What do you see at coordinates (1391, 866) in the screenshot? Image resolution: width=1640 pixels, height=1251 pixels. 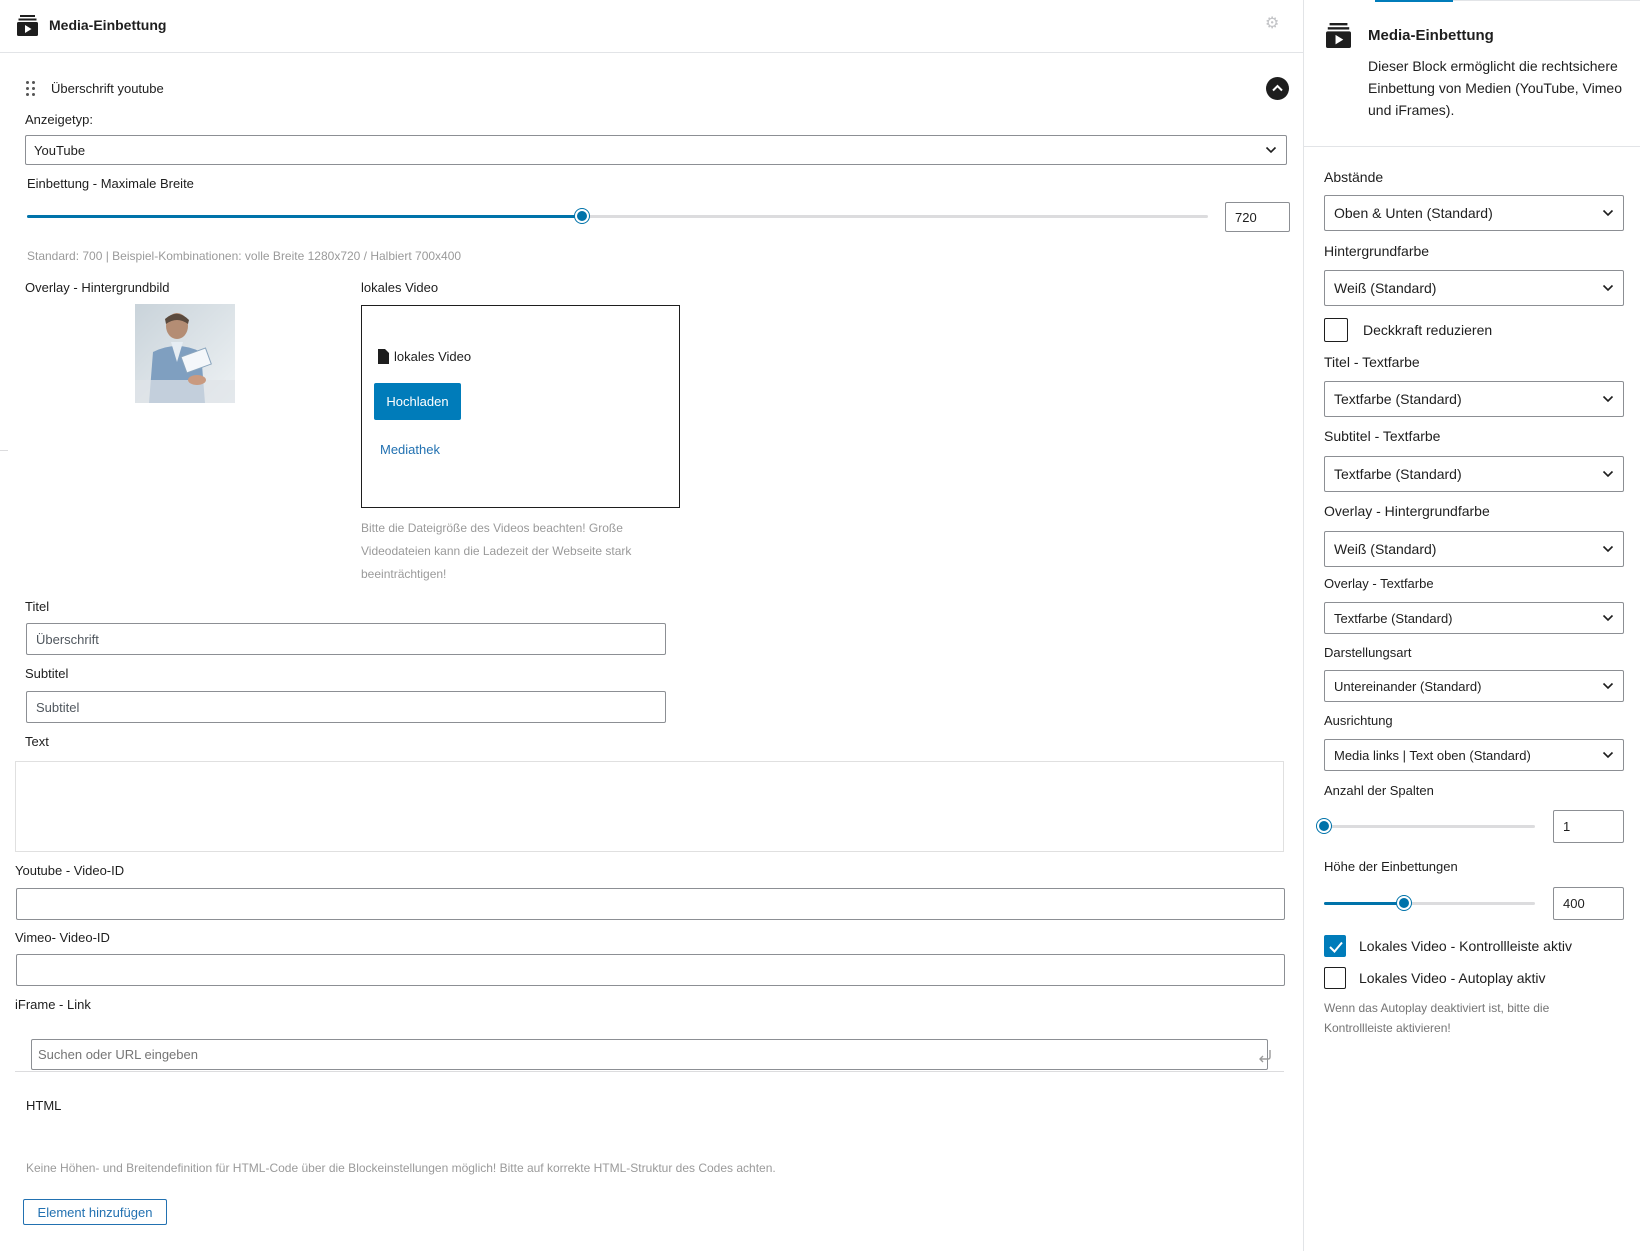 I see `embed-height-label: Höhe der Einbettungen` at bounding box center [1391, 866].